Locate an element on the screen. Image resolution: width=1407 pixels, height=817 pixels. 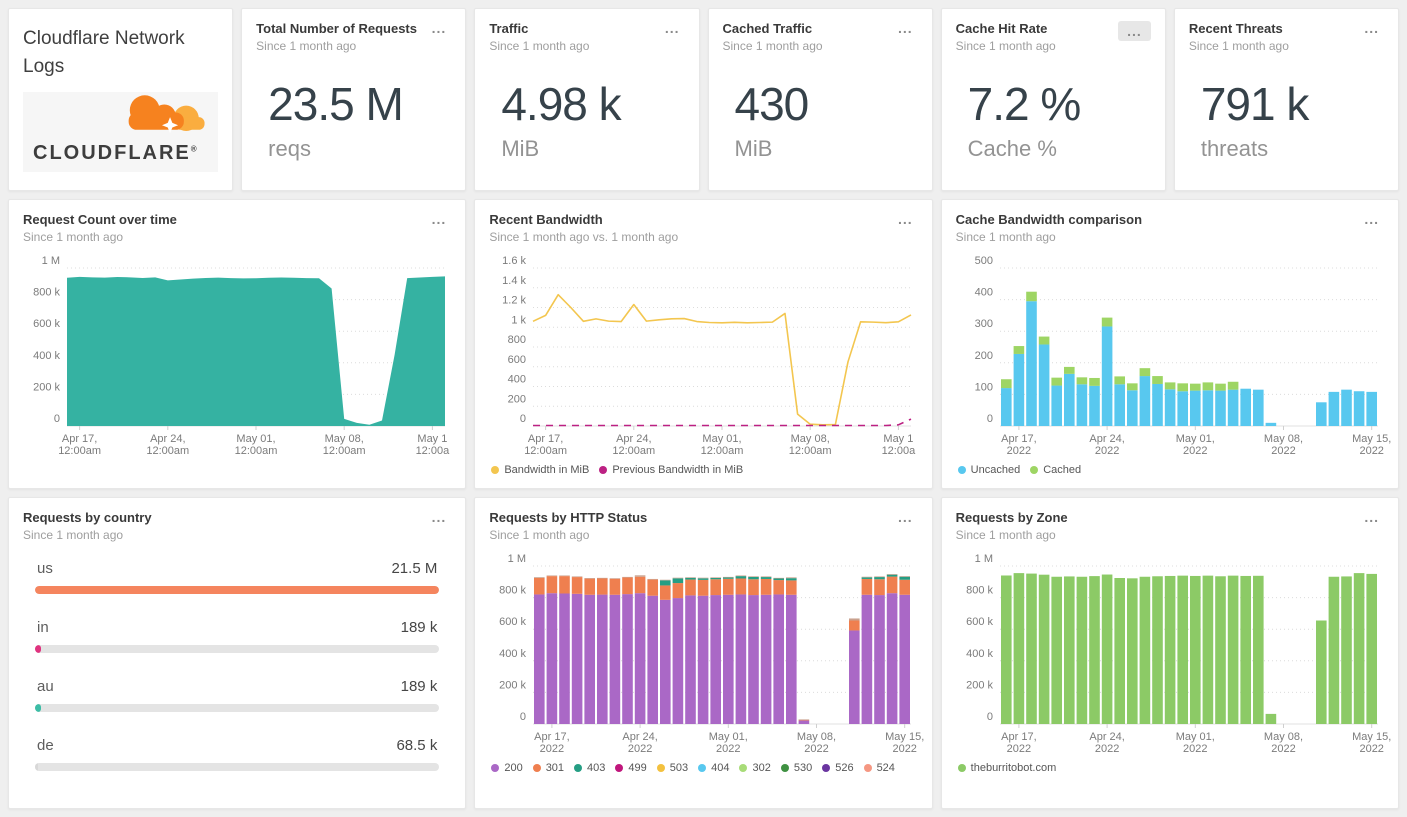
legend-label: 499 is located at coordinates (637, 768).